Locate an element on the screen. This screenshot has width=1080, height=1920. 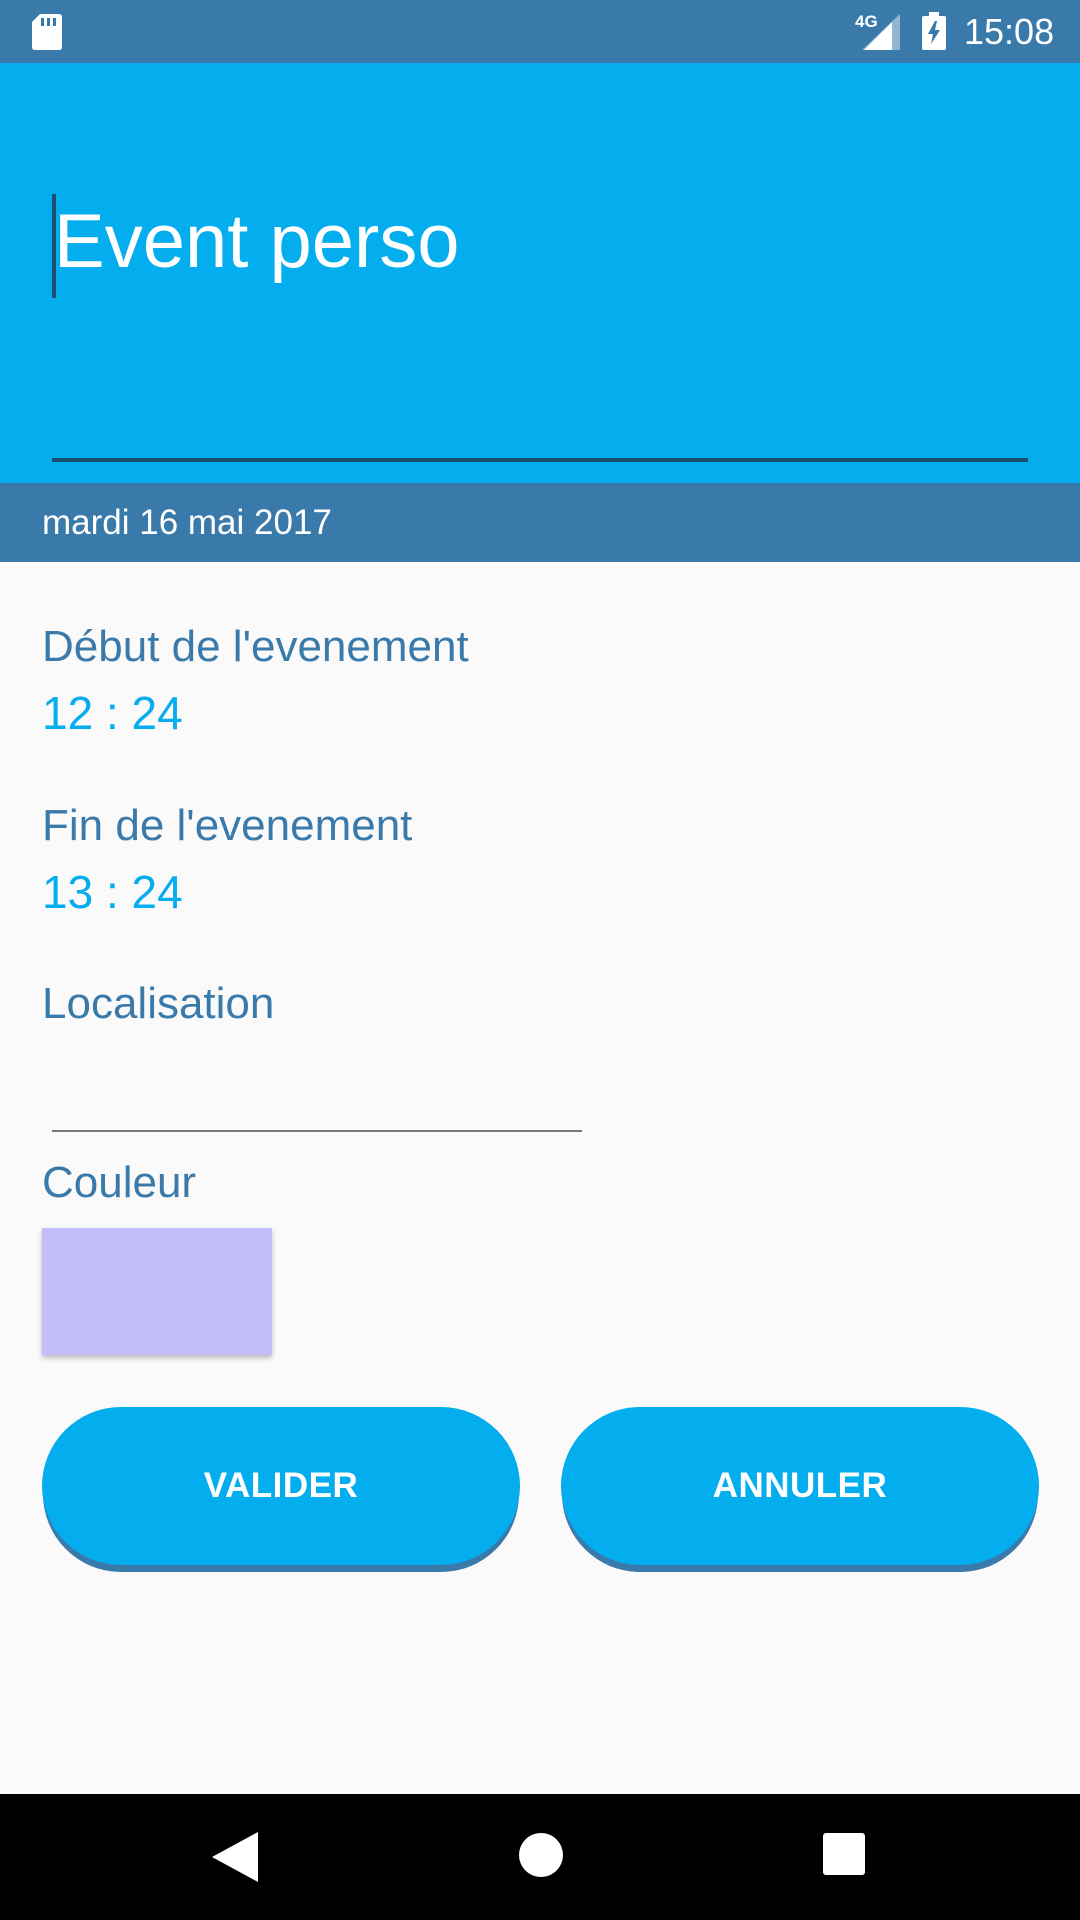
home-icon is located at coordinates (541, 1855).